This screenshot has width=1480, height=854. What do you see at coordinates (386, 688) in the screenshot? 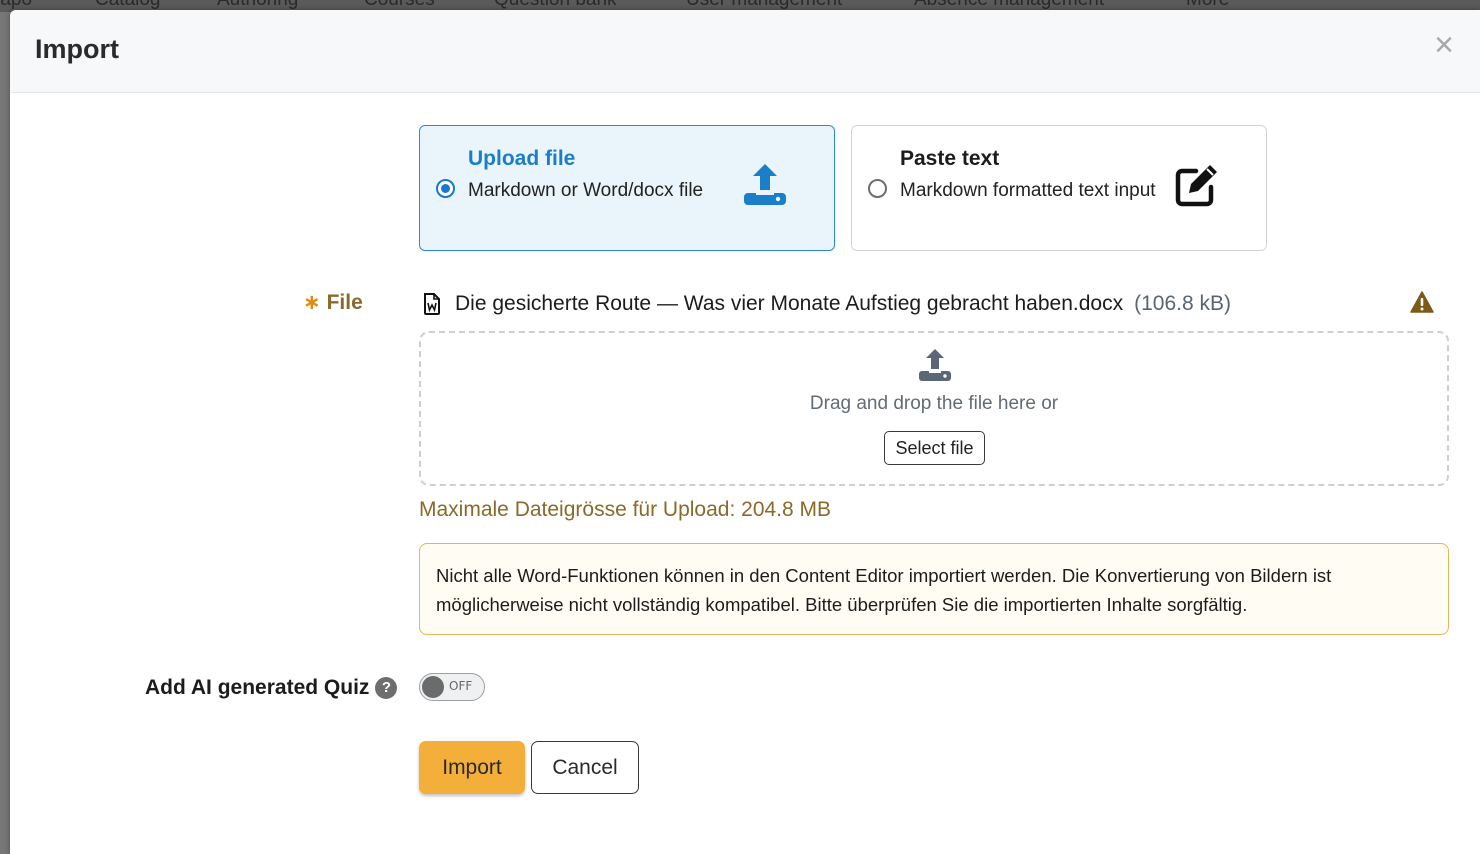
I see `help-icon: ?` at bounding box center [386, 688].